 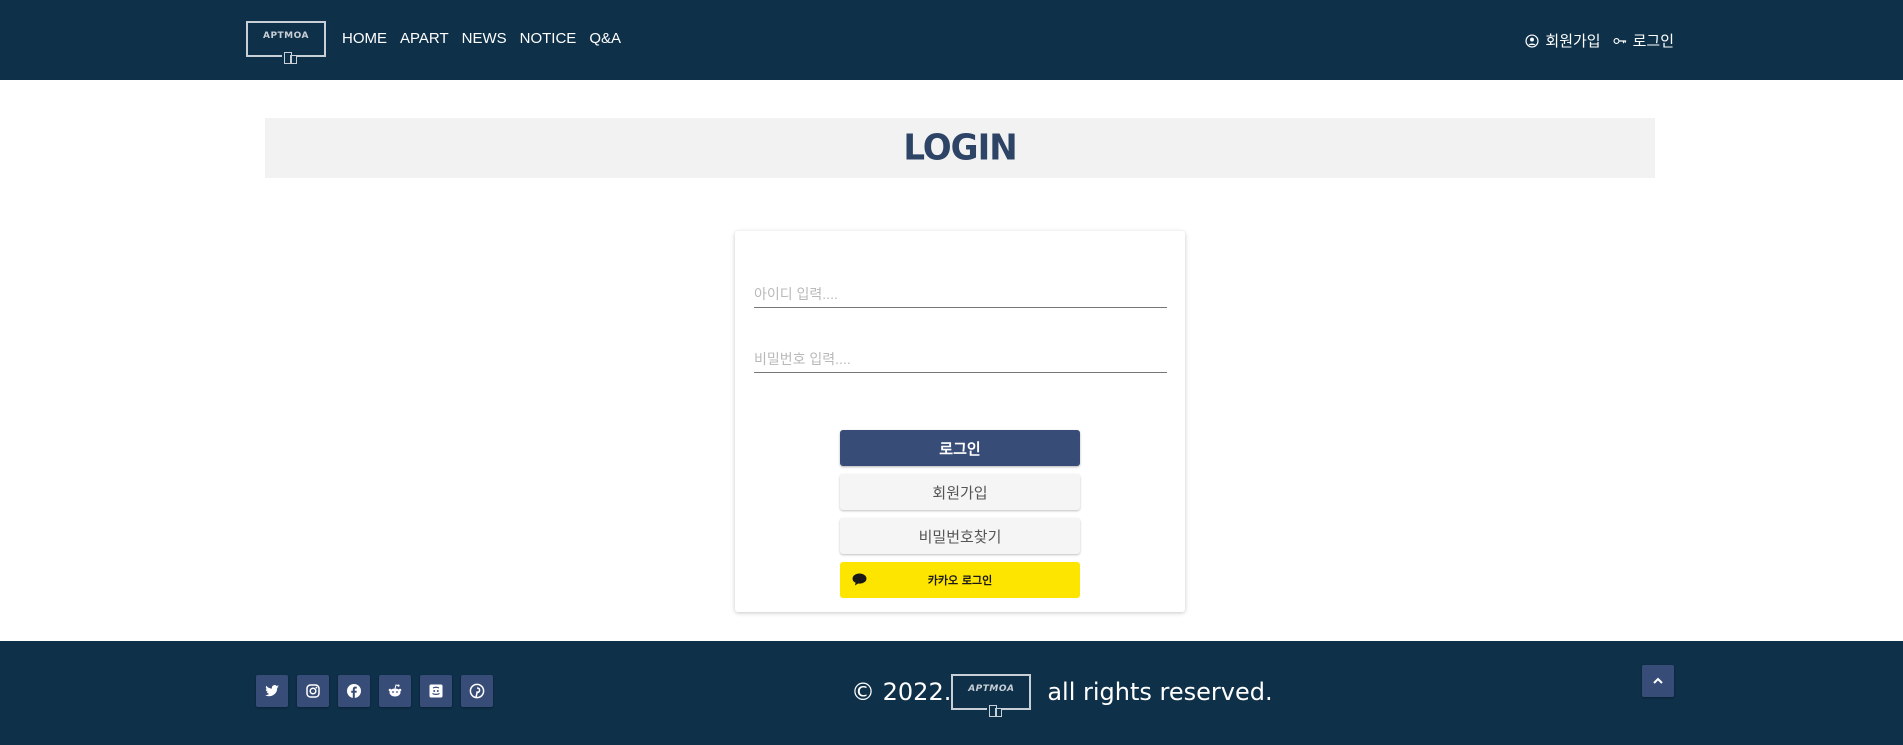 I want to click on pinterest-link, so click(x=477, y=691).